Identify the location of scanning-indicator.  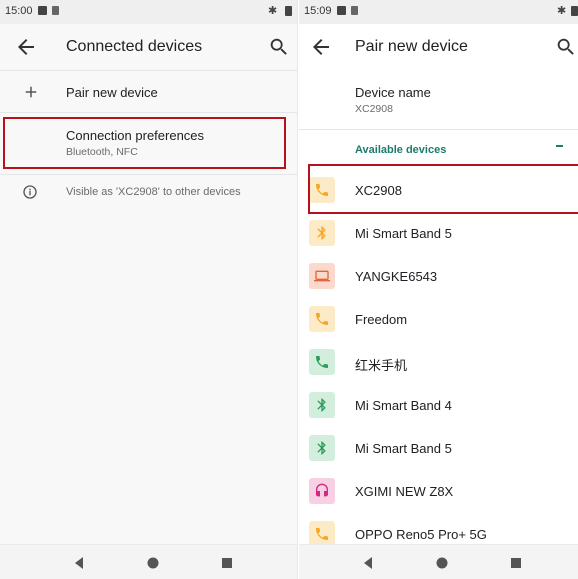
(559, 146).